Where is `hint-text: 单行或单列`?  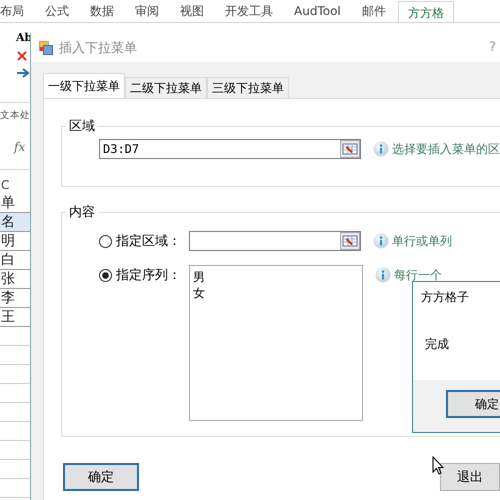 hint-text: 单行或单列 is located at coordinates (422, 241).